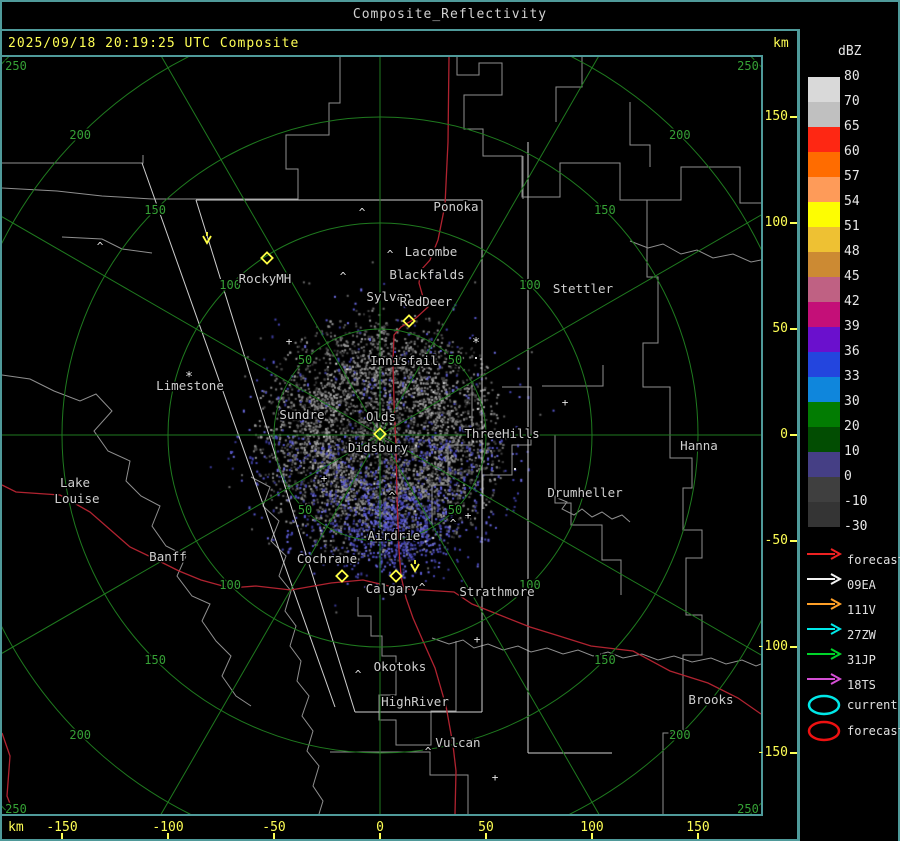 The width and height of the screenshot is (900, 841). Describe the element at coordinates (852, 251) in the screenshot. I see `dbz-scale-value: 48` at that location.